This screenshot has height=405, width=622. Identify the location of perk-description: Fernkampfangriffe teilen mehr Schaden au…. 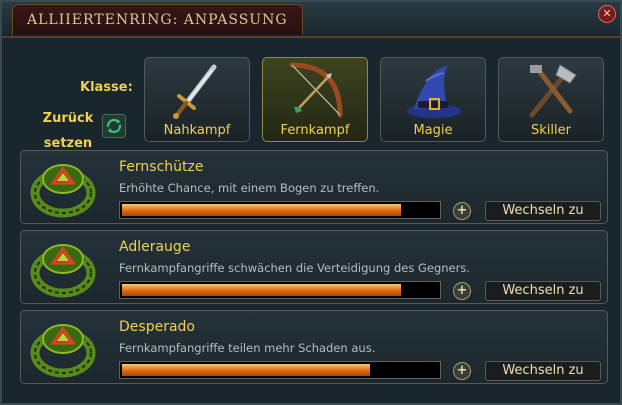
(247, 348).